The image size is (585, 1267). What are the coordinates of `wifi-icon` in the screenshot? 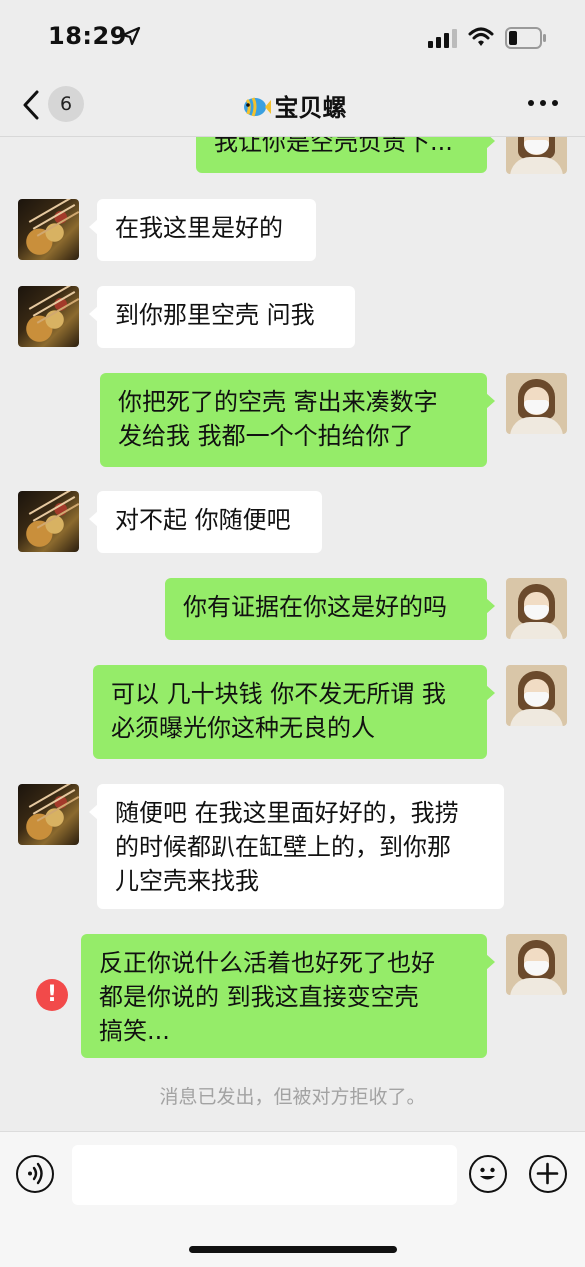 It's located at (481, 36).